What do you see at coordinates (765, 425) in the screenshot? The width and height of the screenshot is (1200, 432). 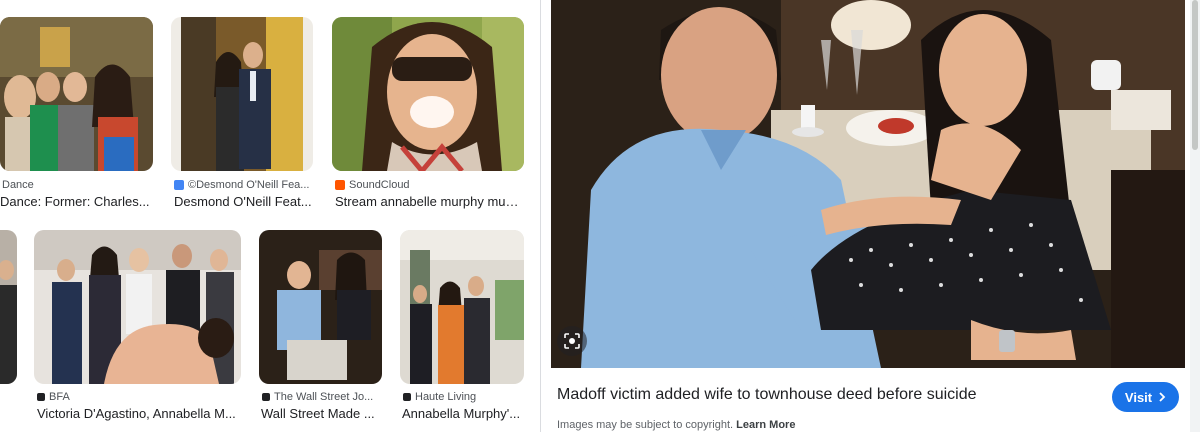 I see `learn-more-link: Learn More` at bounding box center [765, 425].